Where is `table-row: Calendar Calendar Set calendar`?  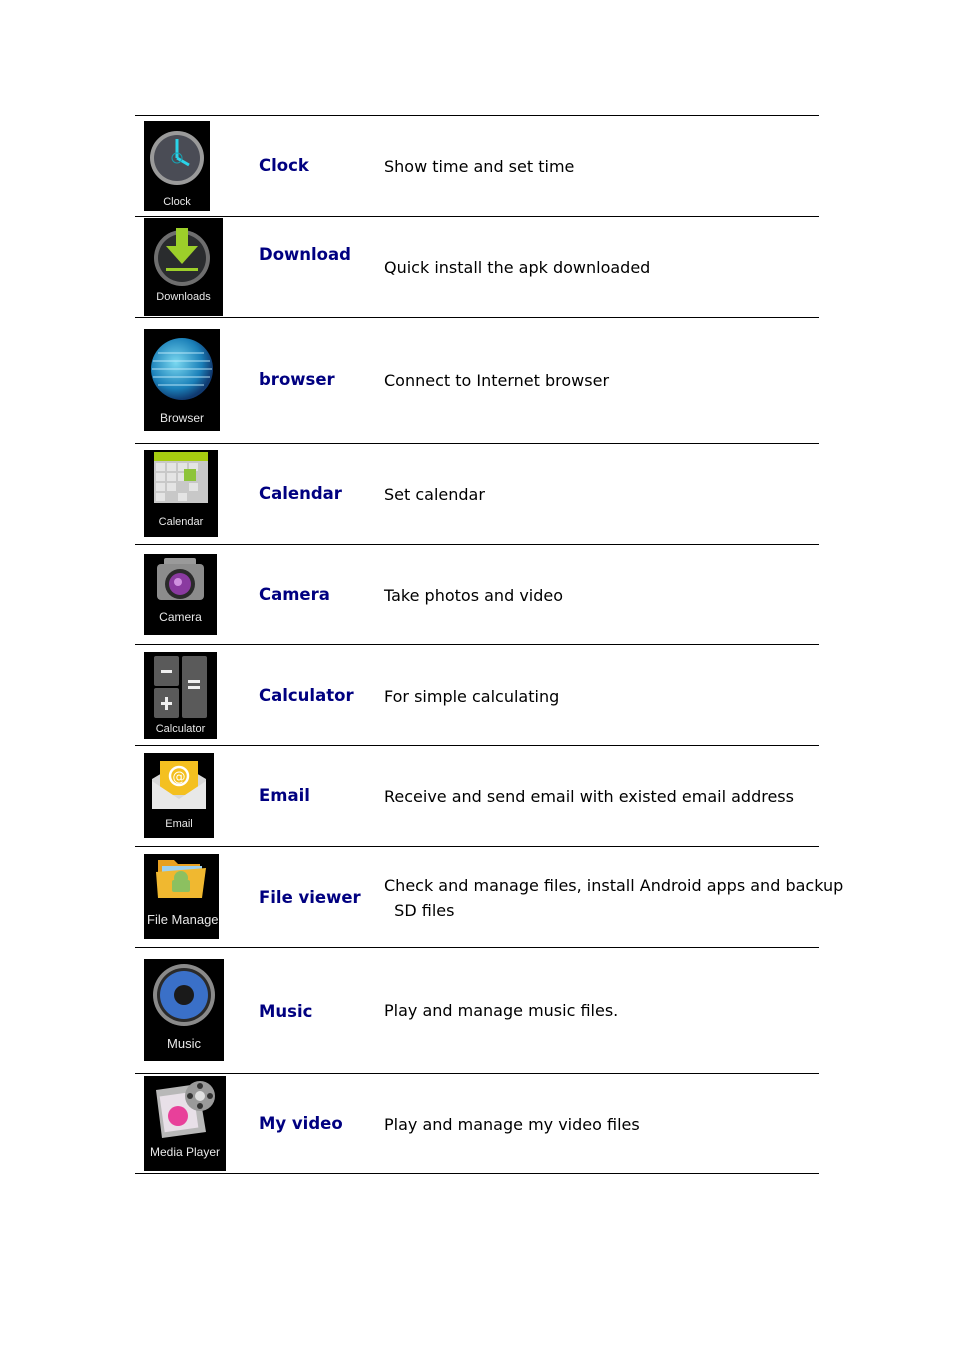
table-row: Calendar Calendar Set calendar is located at coordinates (477, 493).